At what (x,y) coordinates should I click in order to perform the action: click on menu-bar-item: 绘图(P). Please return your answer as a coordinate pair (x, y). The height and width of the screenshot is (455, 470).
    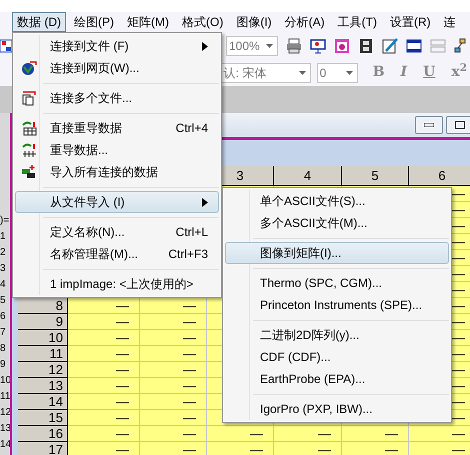
    Looking at the image, I should click on (94, 22).